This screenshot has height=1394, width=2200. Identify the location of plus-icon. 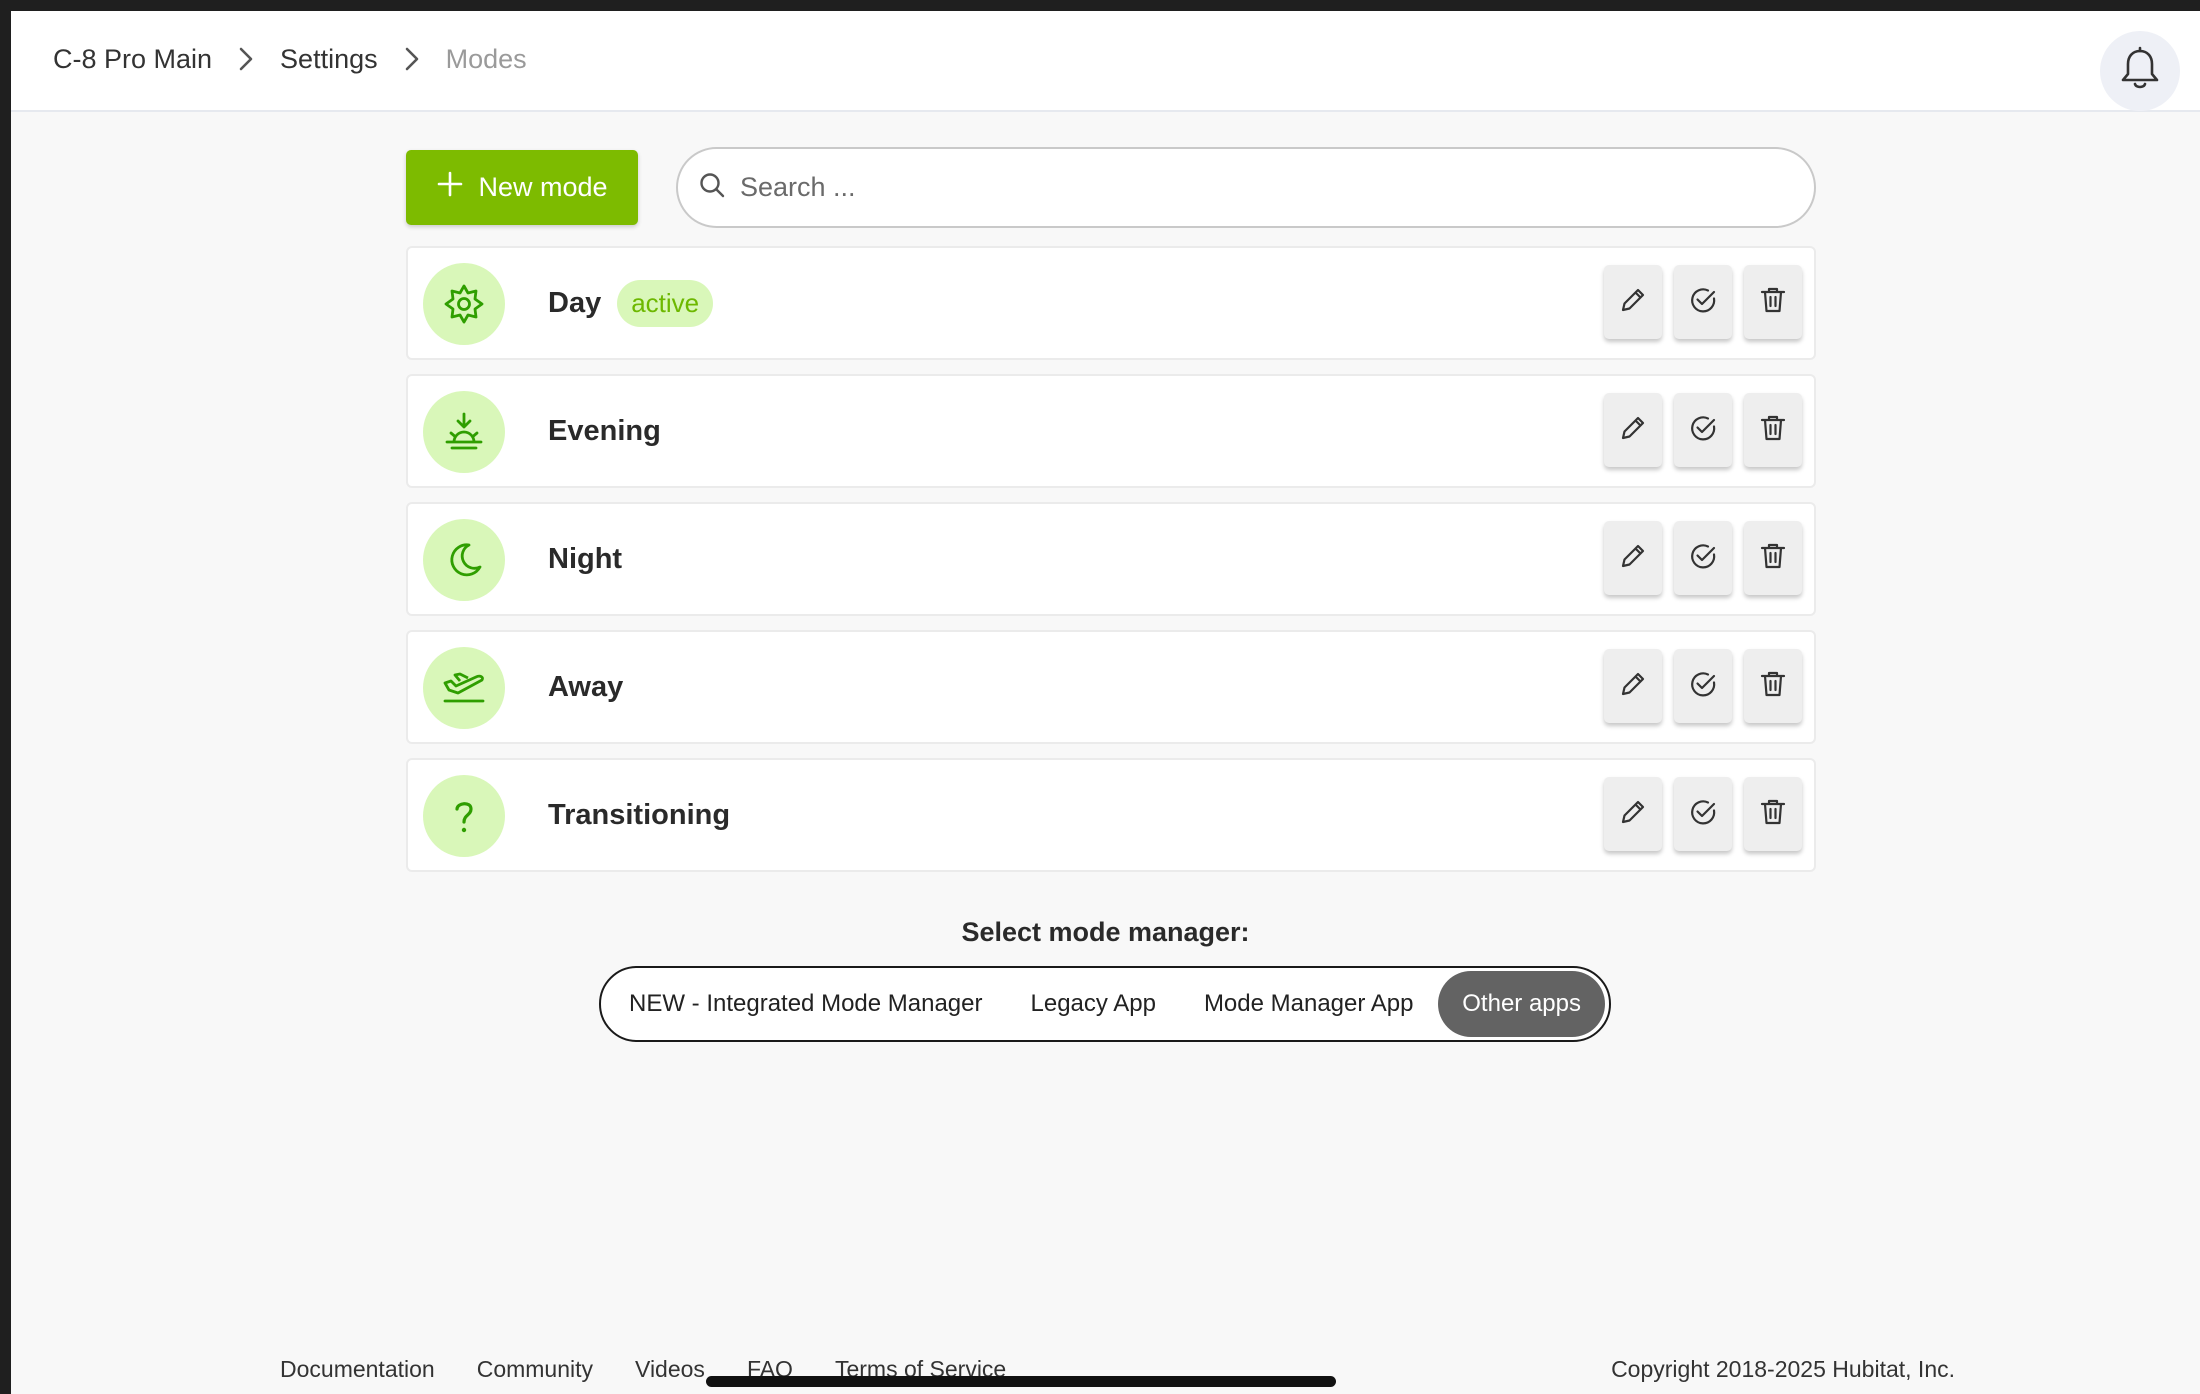
(450, 187).